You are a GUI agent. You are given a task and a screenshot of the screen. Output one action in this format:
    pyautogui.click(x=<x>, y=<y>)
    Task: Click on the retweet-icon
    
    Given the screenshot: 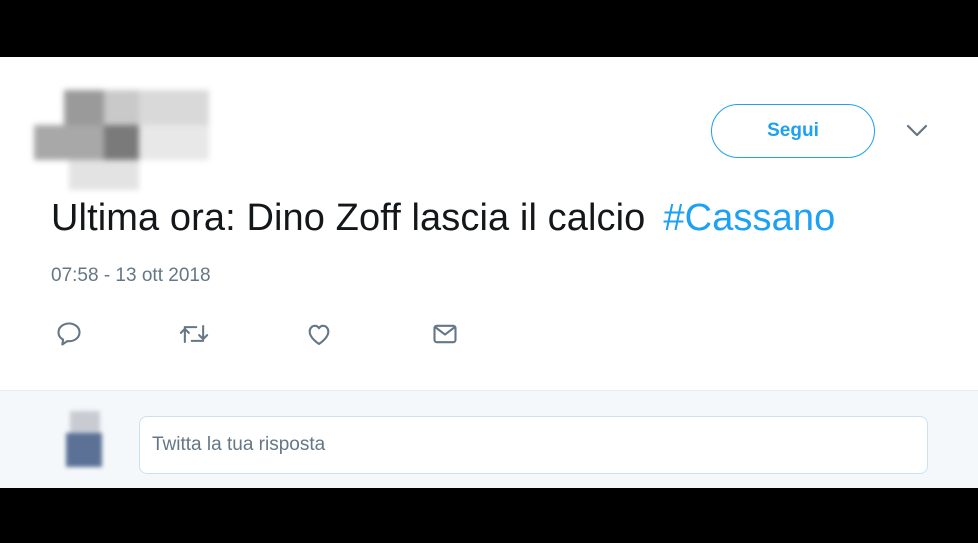 What is the action you would take?
    pyautogui.click(x=194, y=334)
    